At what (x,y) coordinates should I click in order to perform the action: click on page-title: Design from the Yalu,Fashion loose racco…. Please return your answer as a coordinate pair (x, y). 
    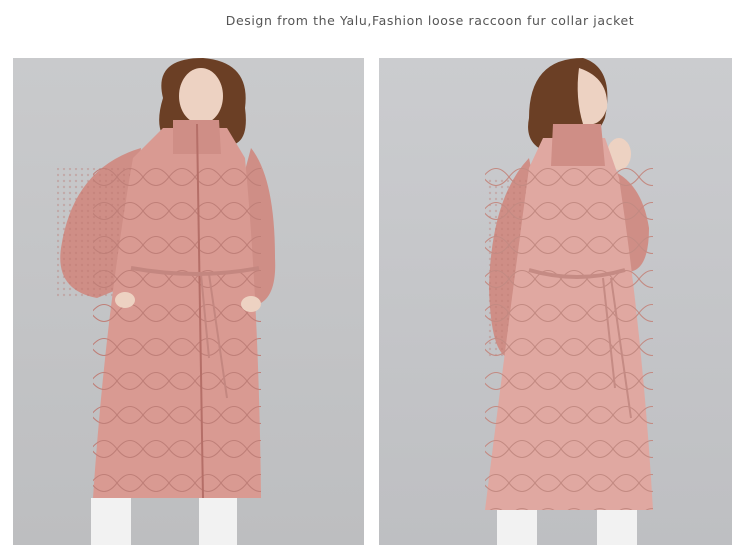
    Looking at the image, I should click on (430, 20).